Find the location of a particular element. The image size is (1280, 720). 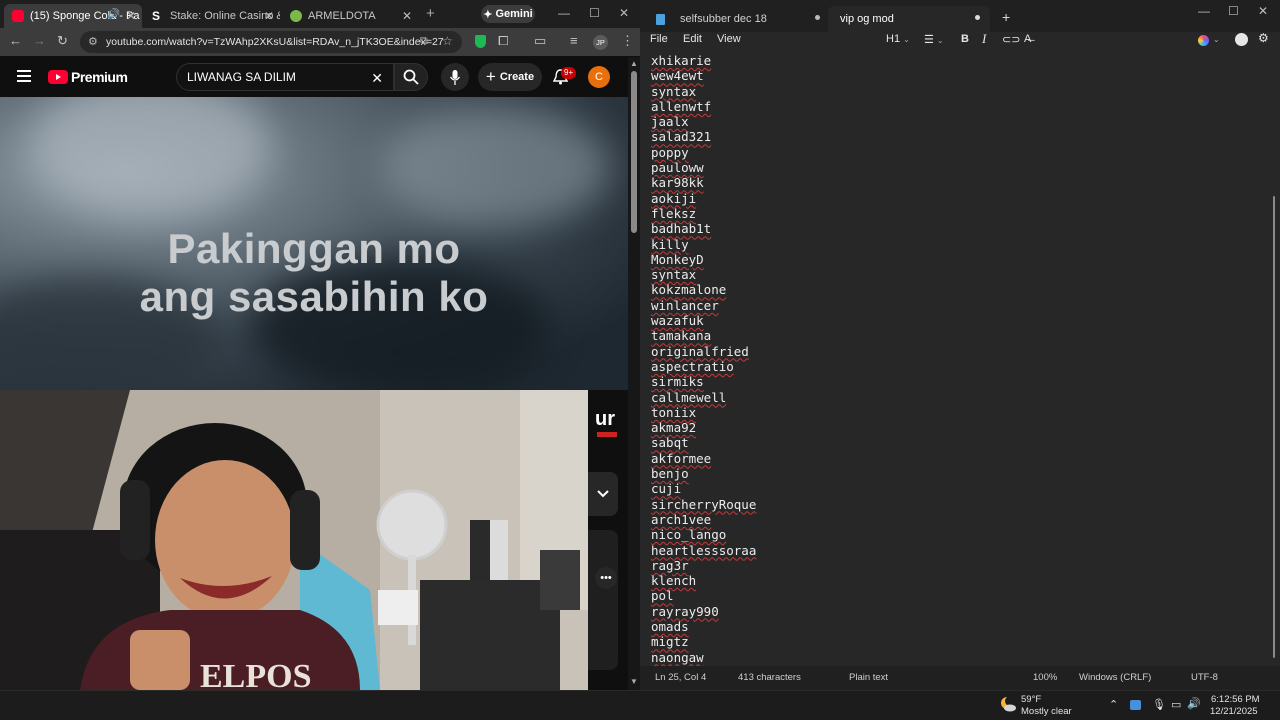

editor-line: kar98kk is located at coordinates (703, 182).